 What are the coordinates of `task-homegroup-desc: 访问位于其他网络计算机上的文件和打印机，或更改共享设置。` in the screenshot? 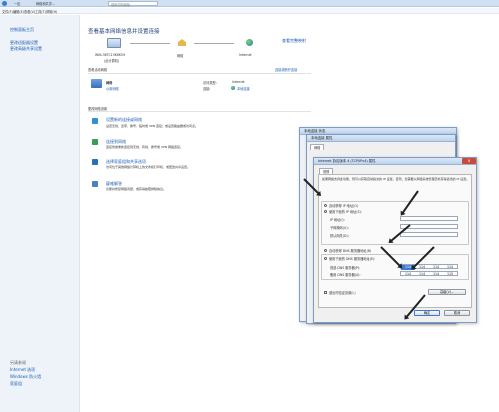 It's located at (148, 167).